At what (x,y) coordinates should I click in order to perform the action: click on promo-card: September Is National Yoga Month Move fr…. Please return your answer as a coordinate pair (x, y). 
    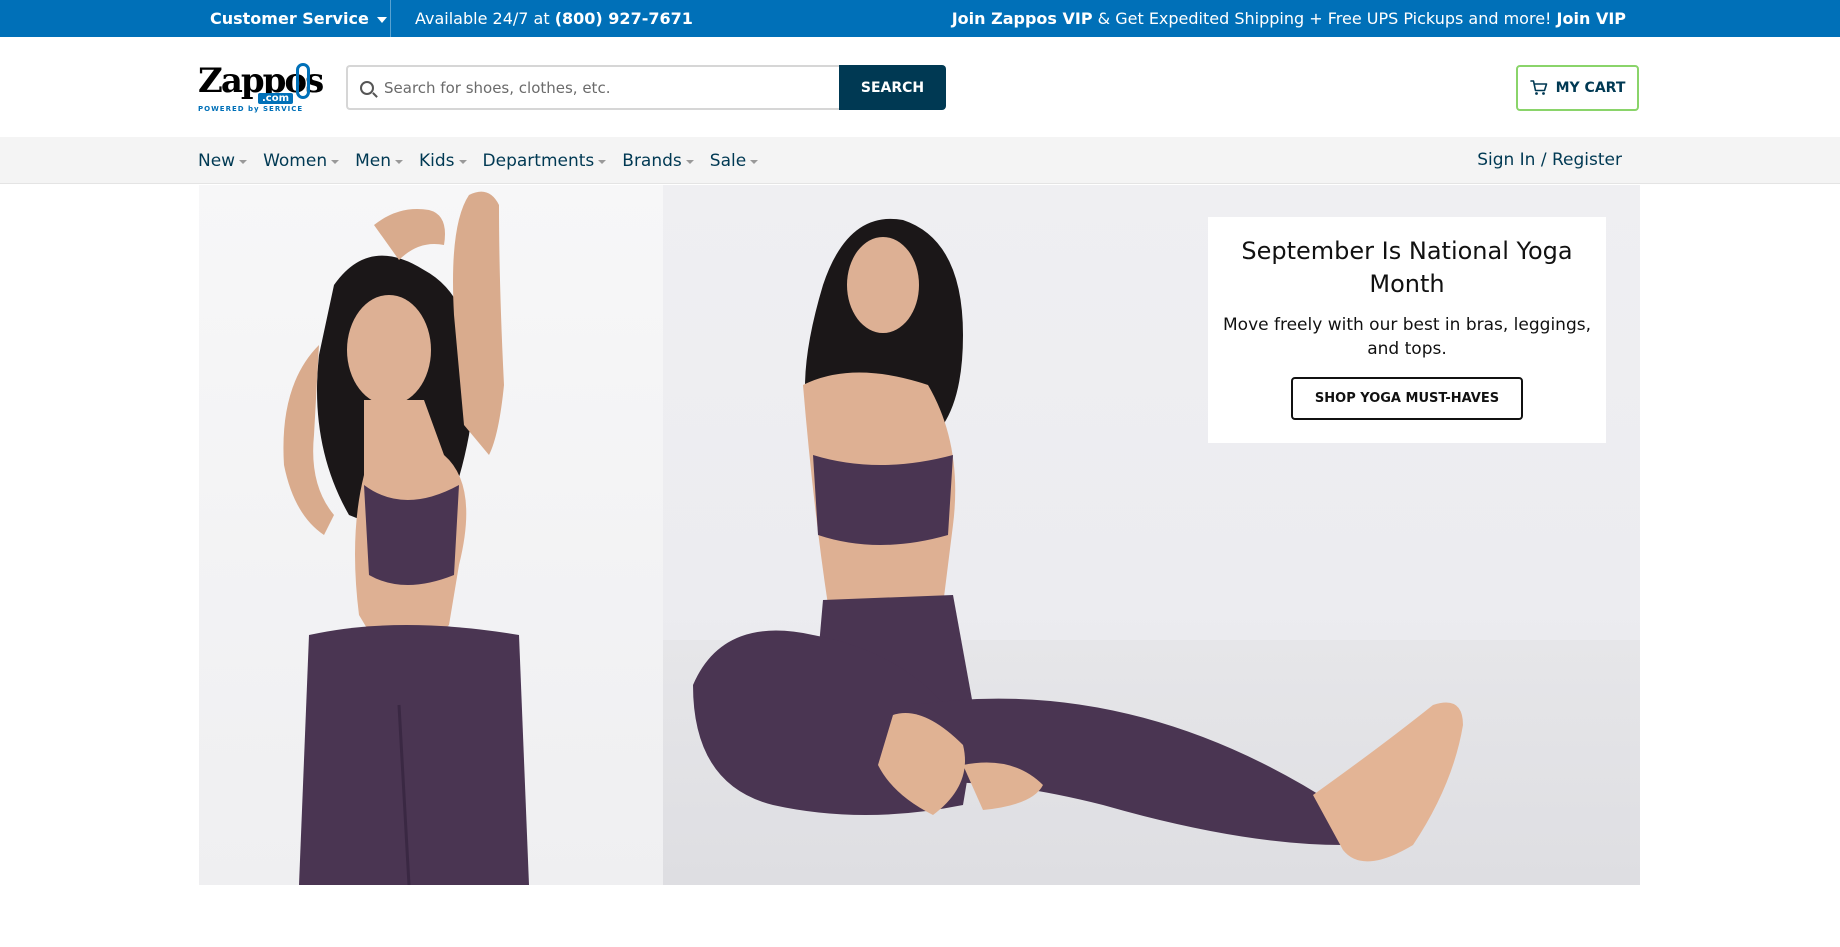
    Looking at the image, I should click on (1407, 330).